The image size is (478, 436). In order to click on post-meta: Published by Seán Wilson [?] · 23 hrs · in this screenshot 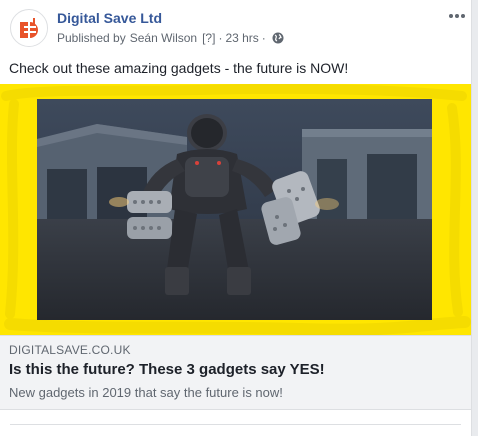, I will do `click(170, 38)`.